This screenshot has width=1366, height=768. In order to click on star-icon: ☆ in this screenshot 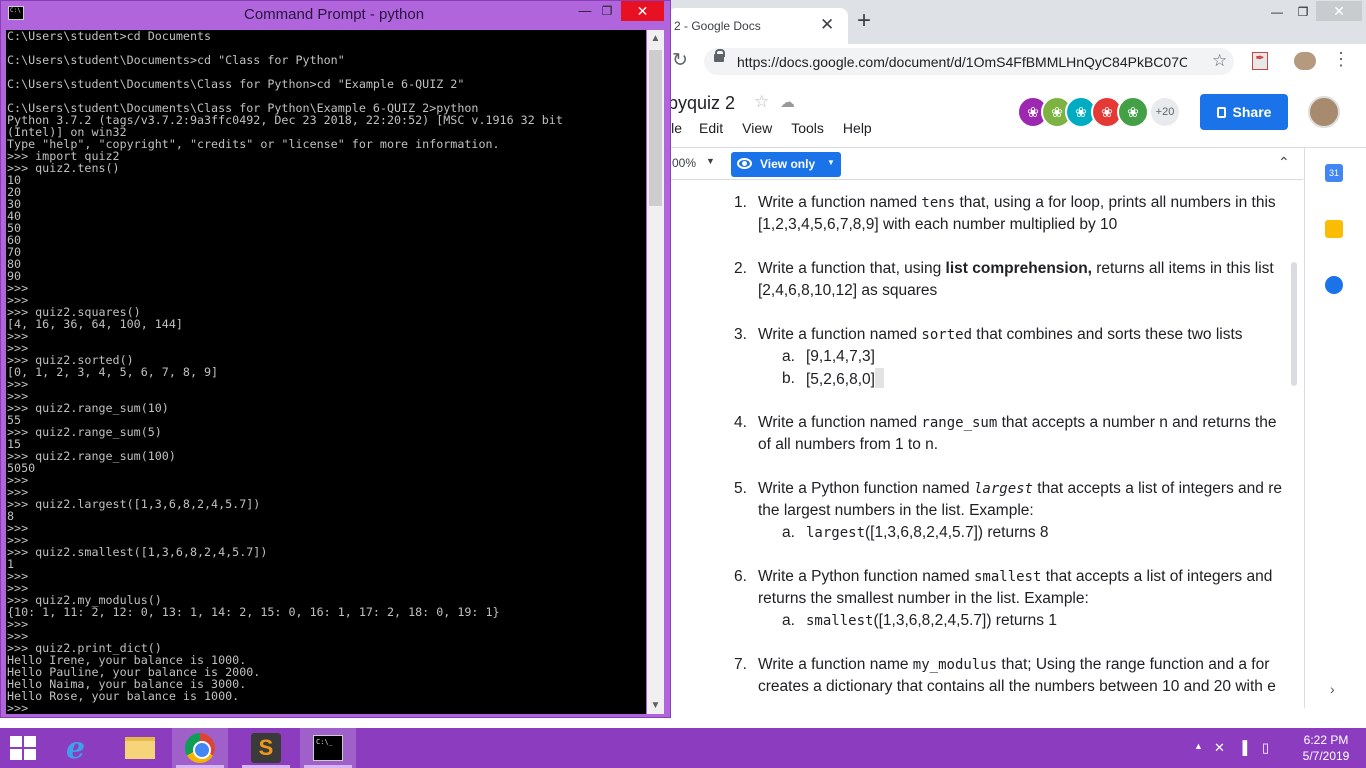, I will do `click(761, 102)`.